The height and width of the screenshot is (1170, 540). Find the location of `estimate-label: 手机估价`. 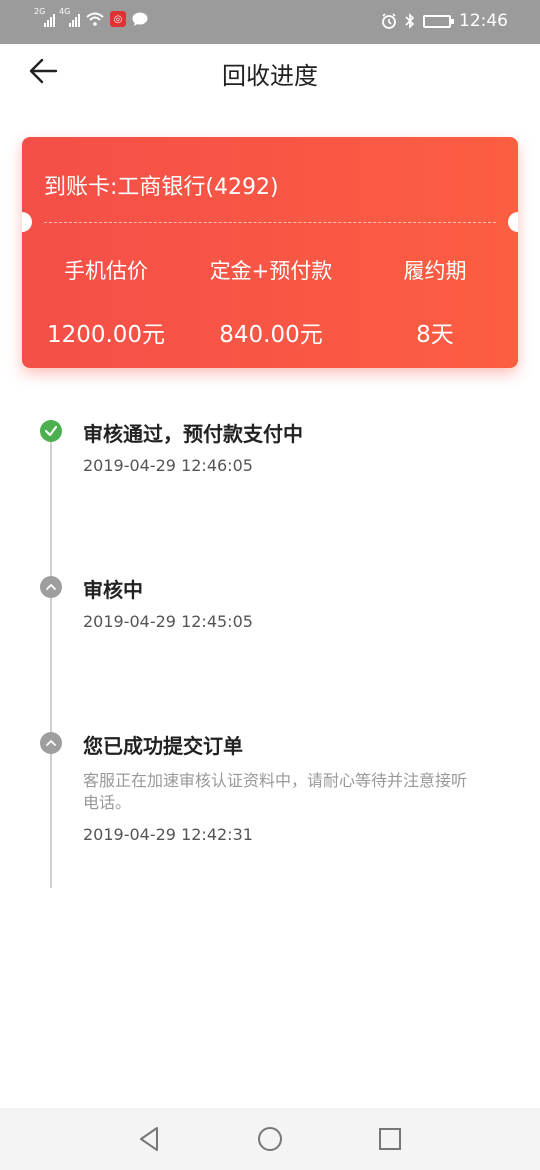

estimate-label: 手机估价 is located at coordinates (106, 271).